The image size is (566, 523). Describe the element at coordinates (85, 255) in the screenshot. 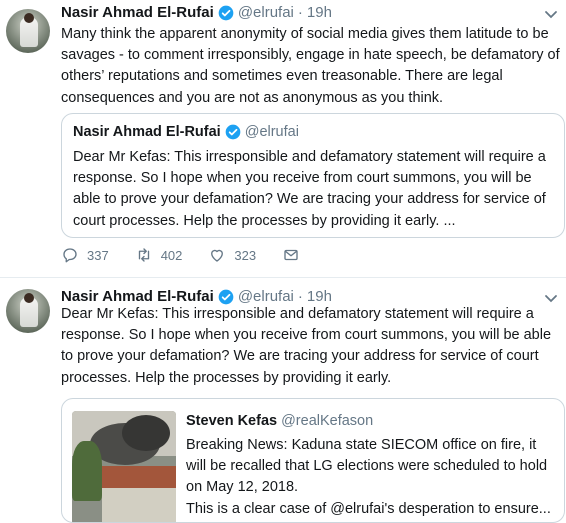

I see `reply-button: 337` at that location.